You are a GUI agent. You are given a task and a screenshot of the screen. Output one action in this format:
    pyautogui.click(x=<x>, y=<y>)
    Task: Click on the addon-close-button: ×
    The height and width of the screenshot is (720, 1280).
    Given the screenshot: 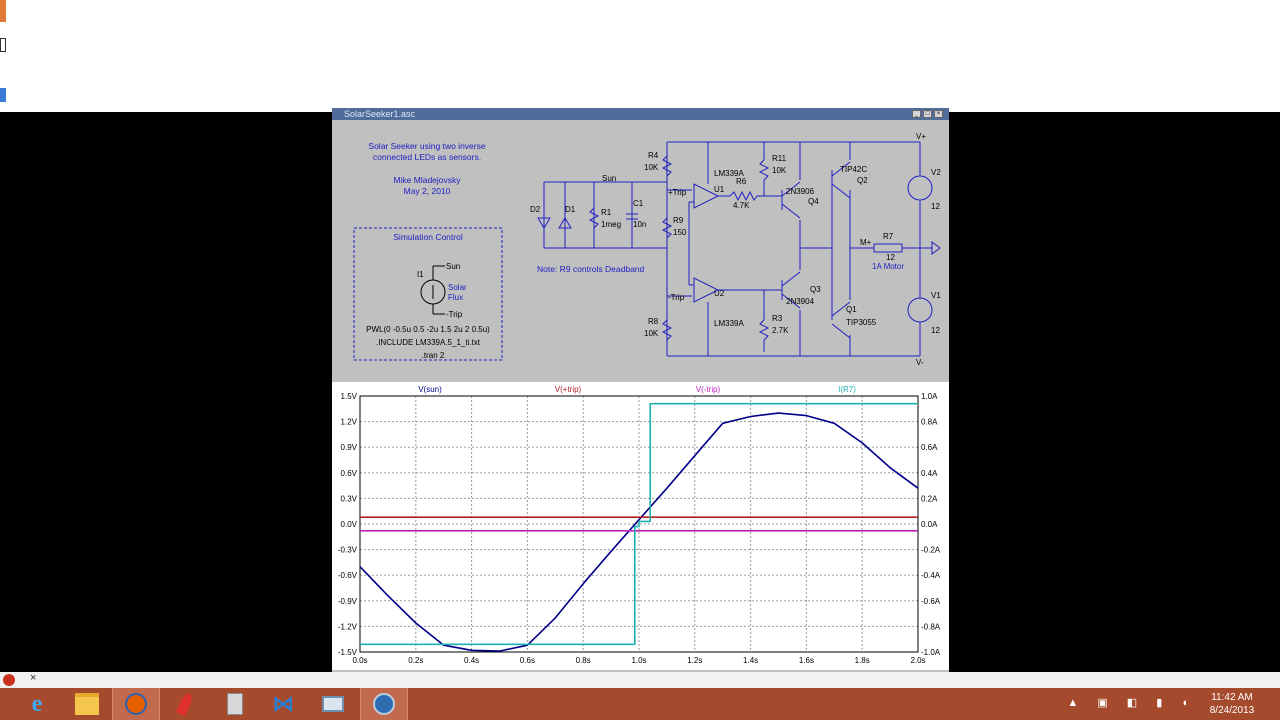 What is the action you would take?
    pyautogui.click(x=33, y=678)
    